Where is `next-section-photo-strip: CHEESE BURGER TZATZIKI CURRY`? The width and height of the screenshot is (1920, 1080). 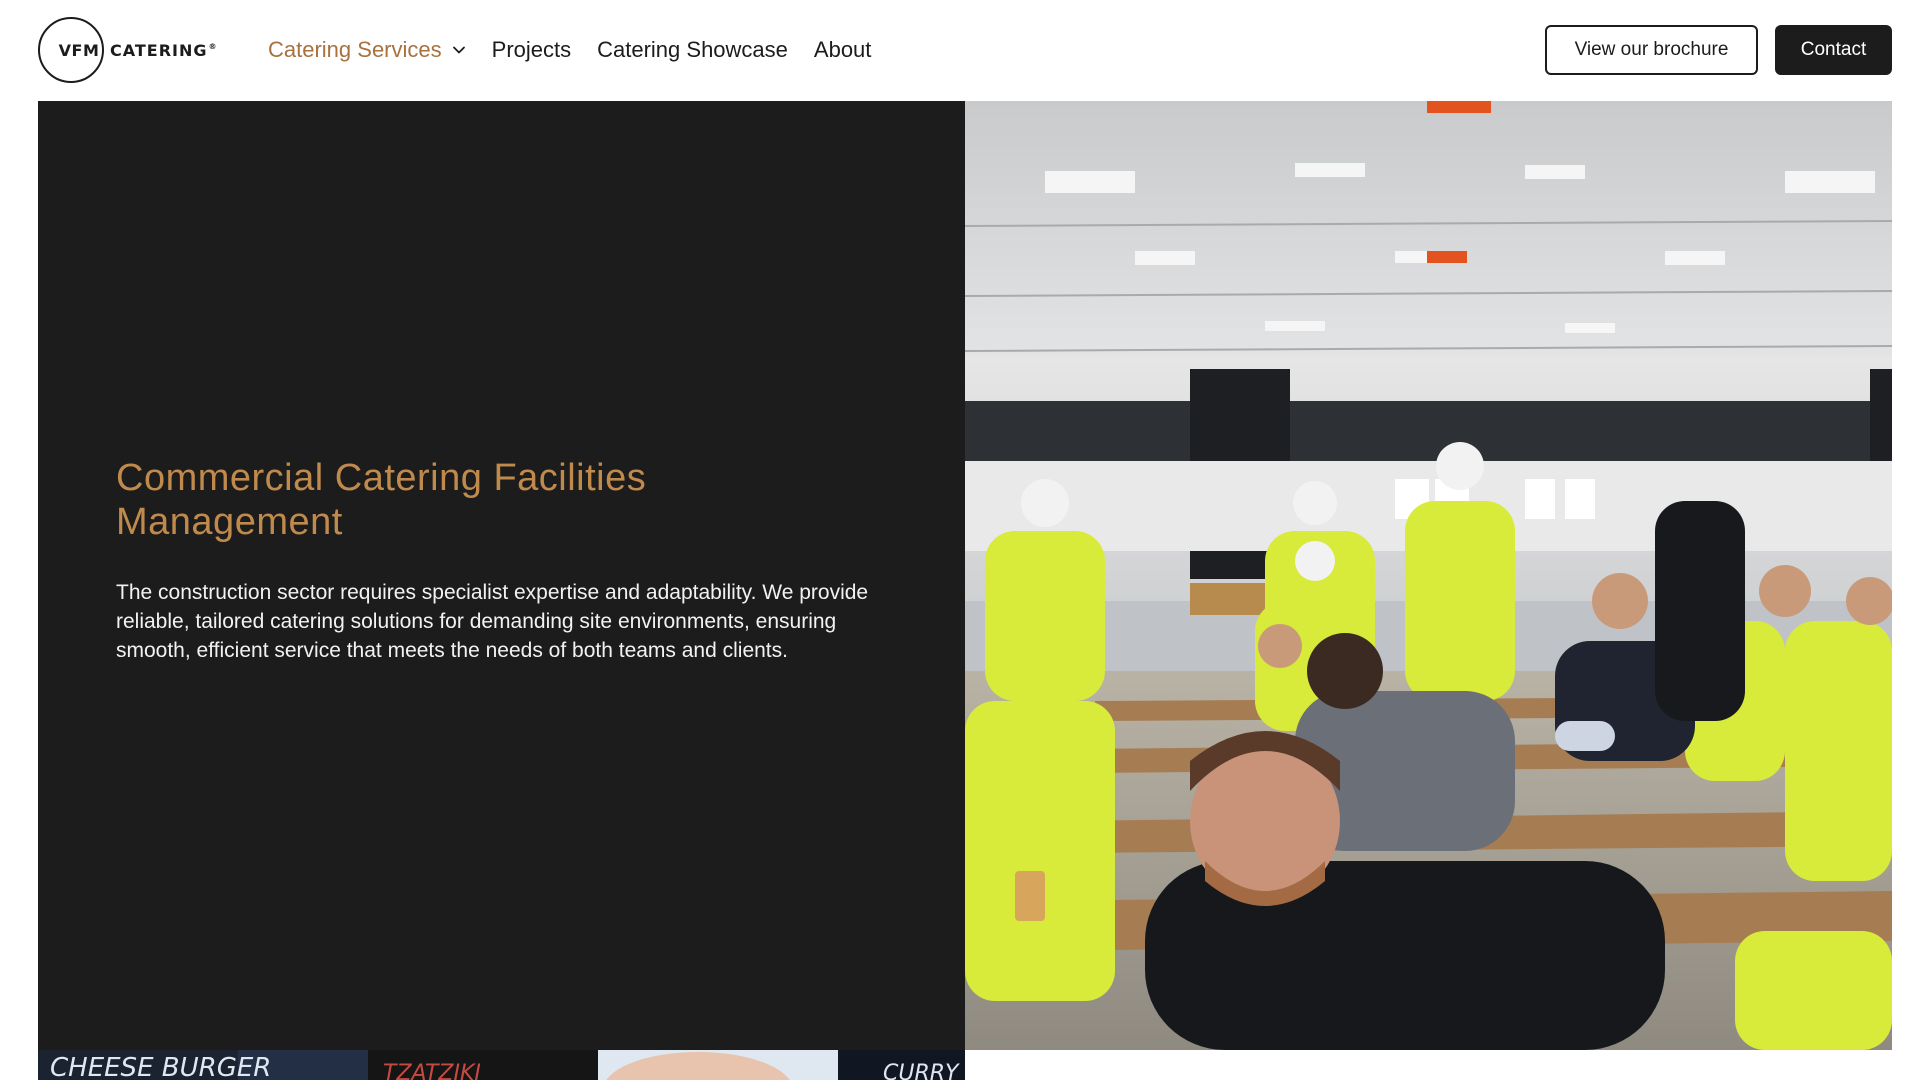
next-section-photo-strip: CHEESE BURGER TZATZIKI CURRY is located at coordinates (501, 1065).